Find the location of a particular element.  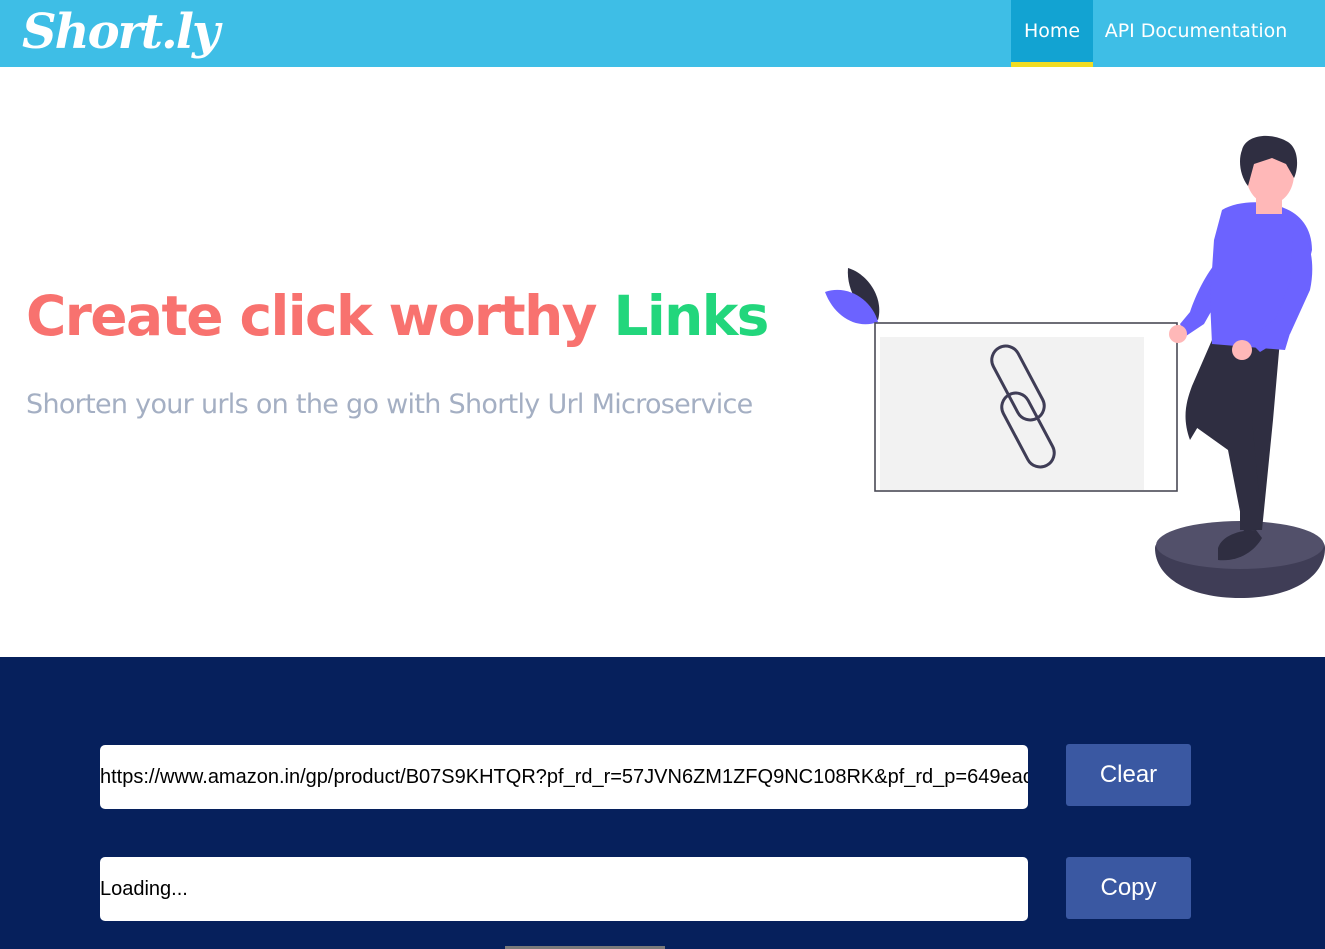

copy-button: Copy is located at coordinates (1128, 888).